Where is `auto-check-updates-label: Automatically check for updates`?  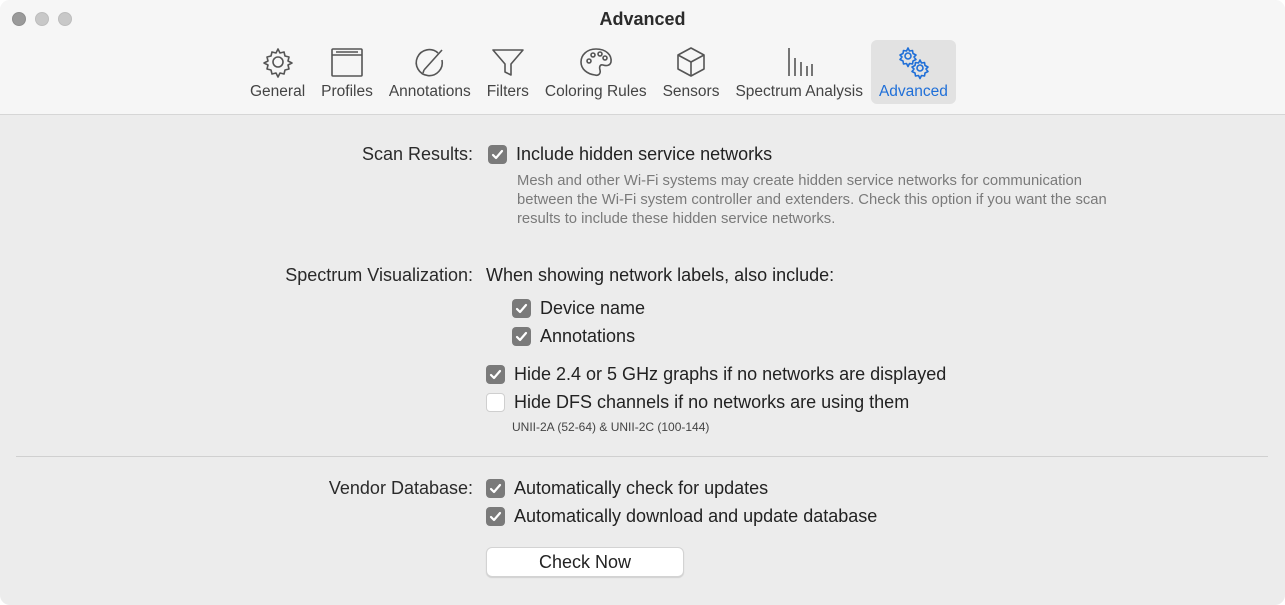 auto-check-updates-label: Automatically check for updates is located at coordinates (641, 488).